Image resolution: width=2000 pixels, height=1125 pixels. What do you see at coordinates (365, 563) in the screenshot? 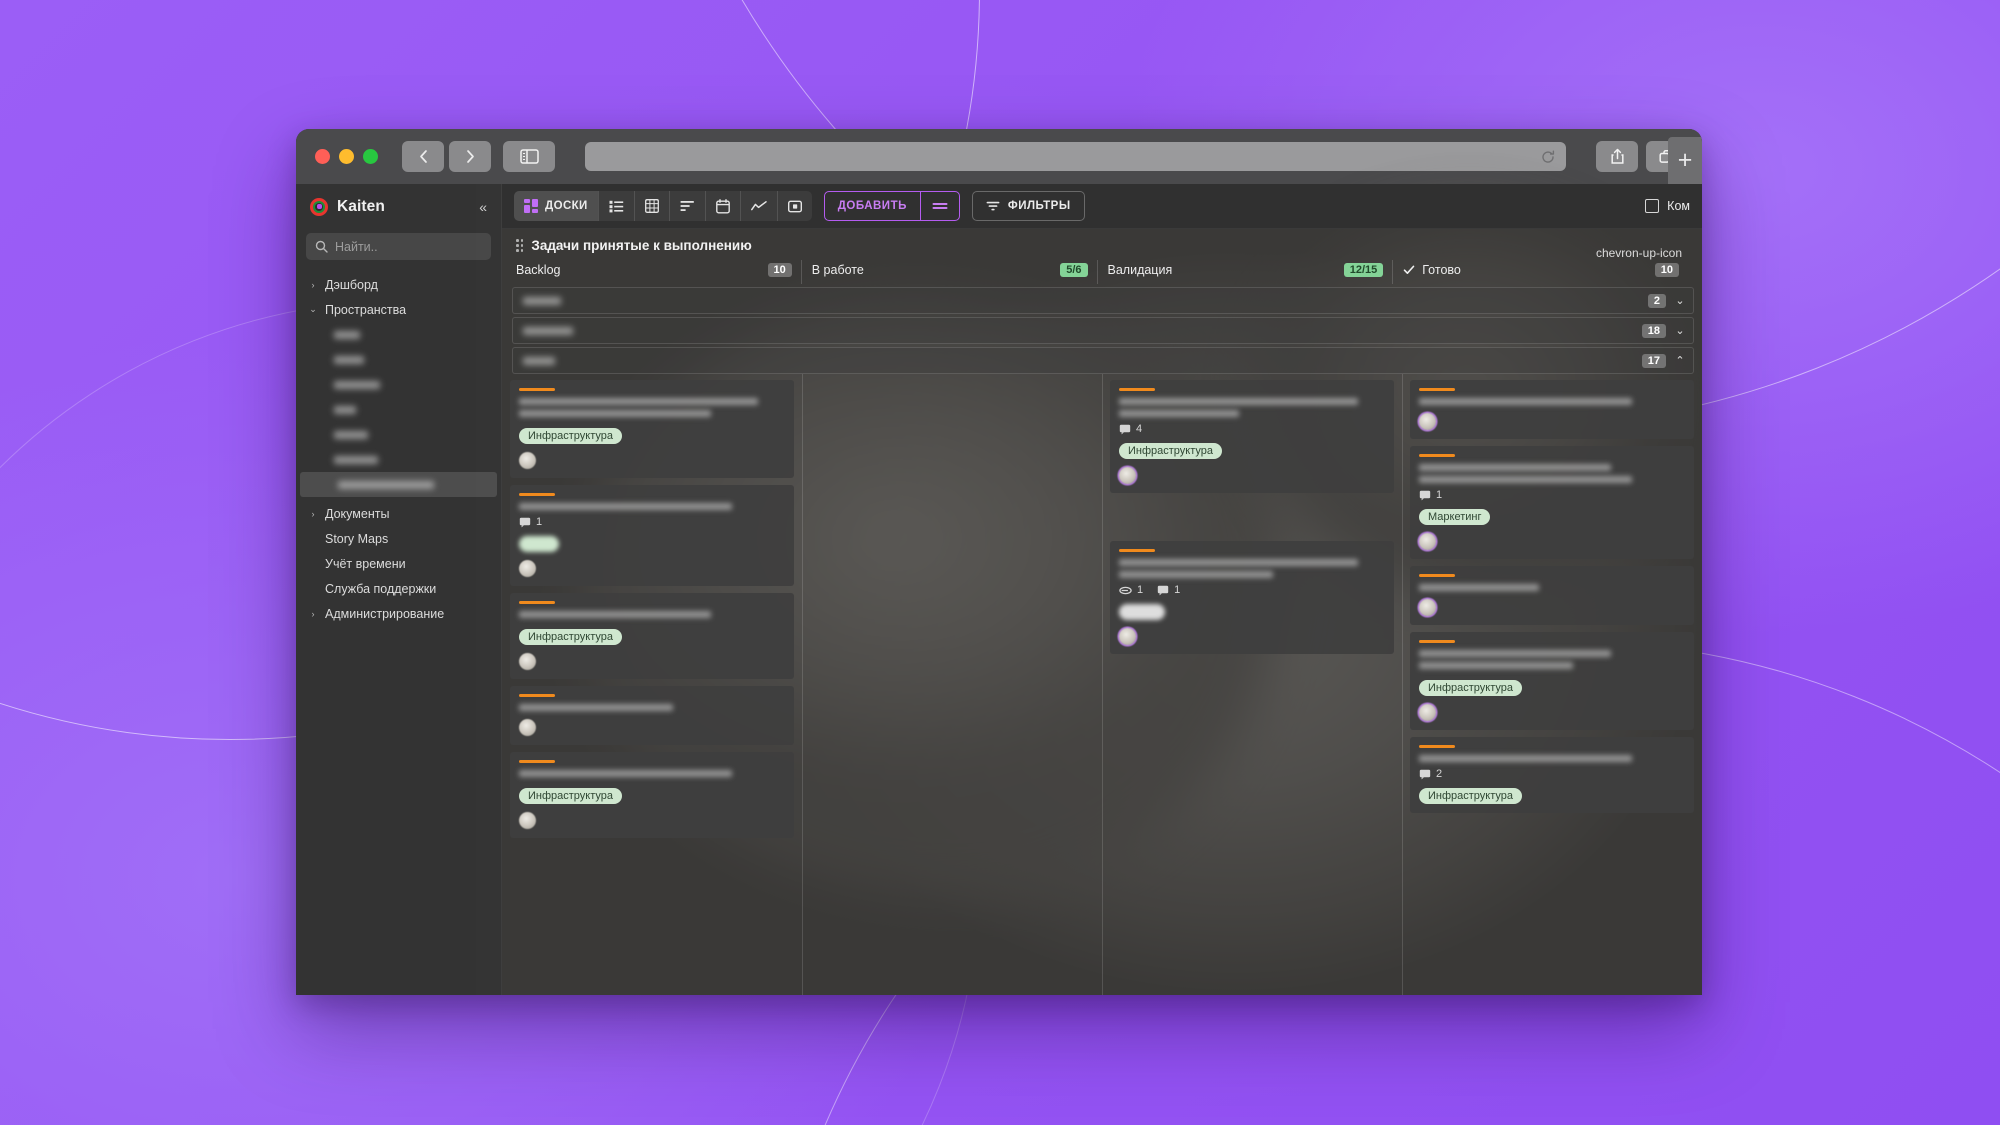
I see `sidebar-item-label: Учёт времени` at bounding box center [365, 563].